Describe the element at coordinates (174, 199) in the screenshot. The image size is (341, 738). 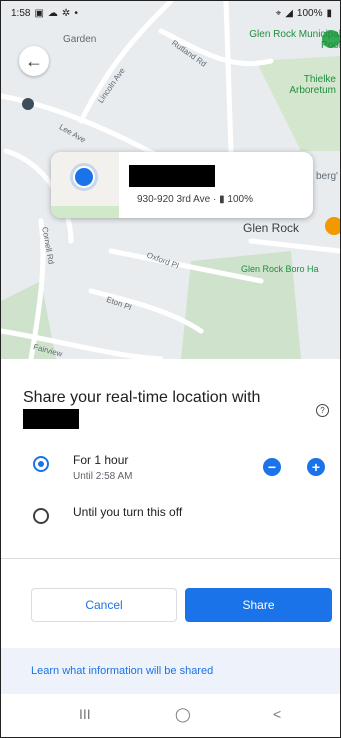
I see `location-address: 930-920 3rd Ave` at that location.